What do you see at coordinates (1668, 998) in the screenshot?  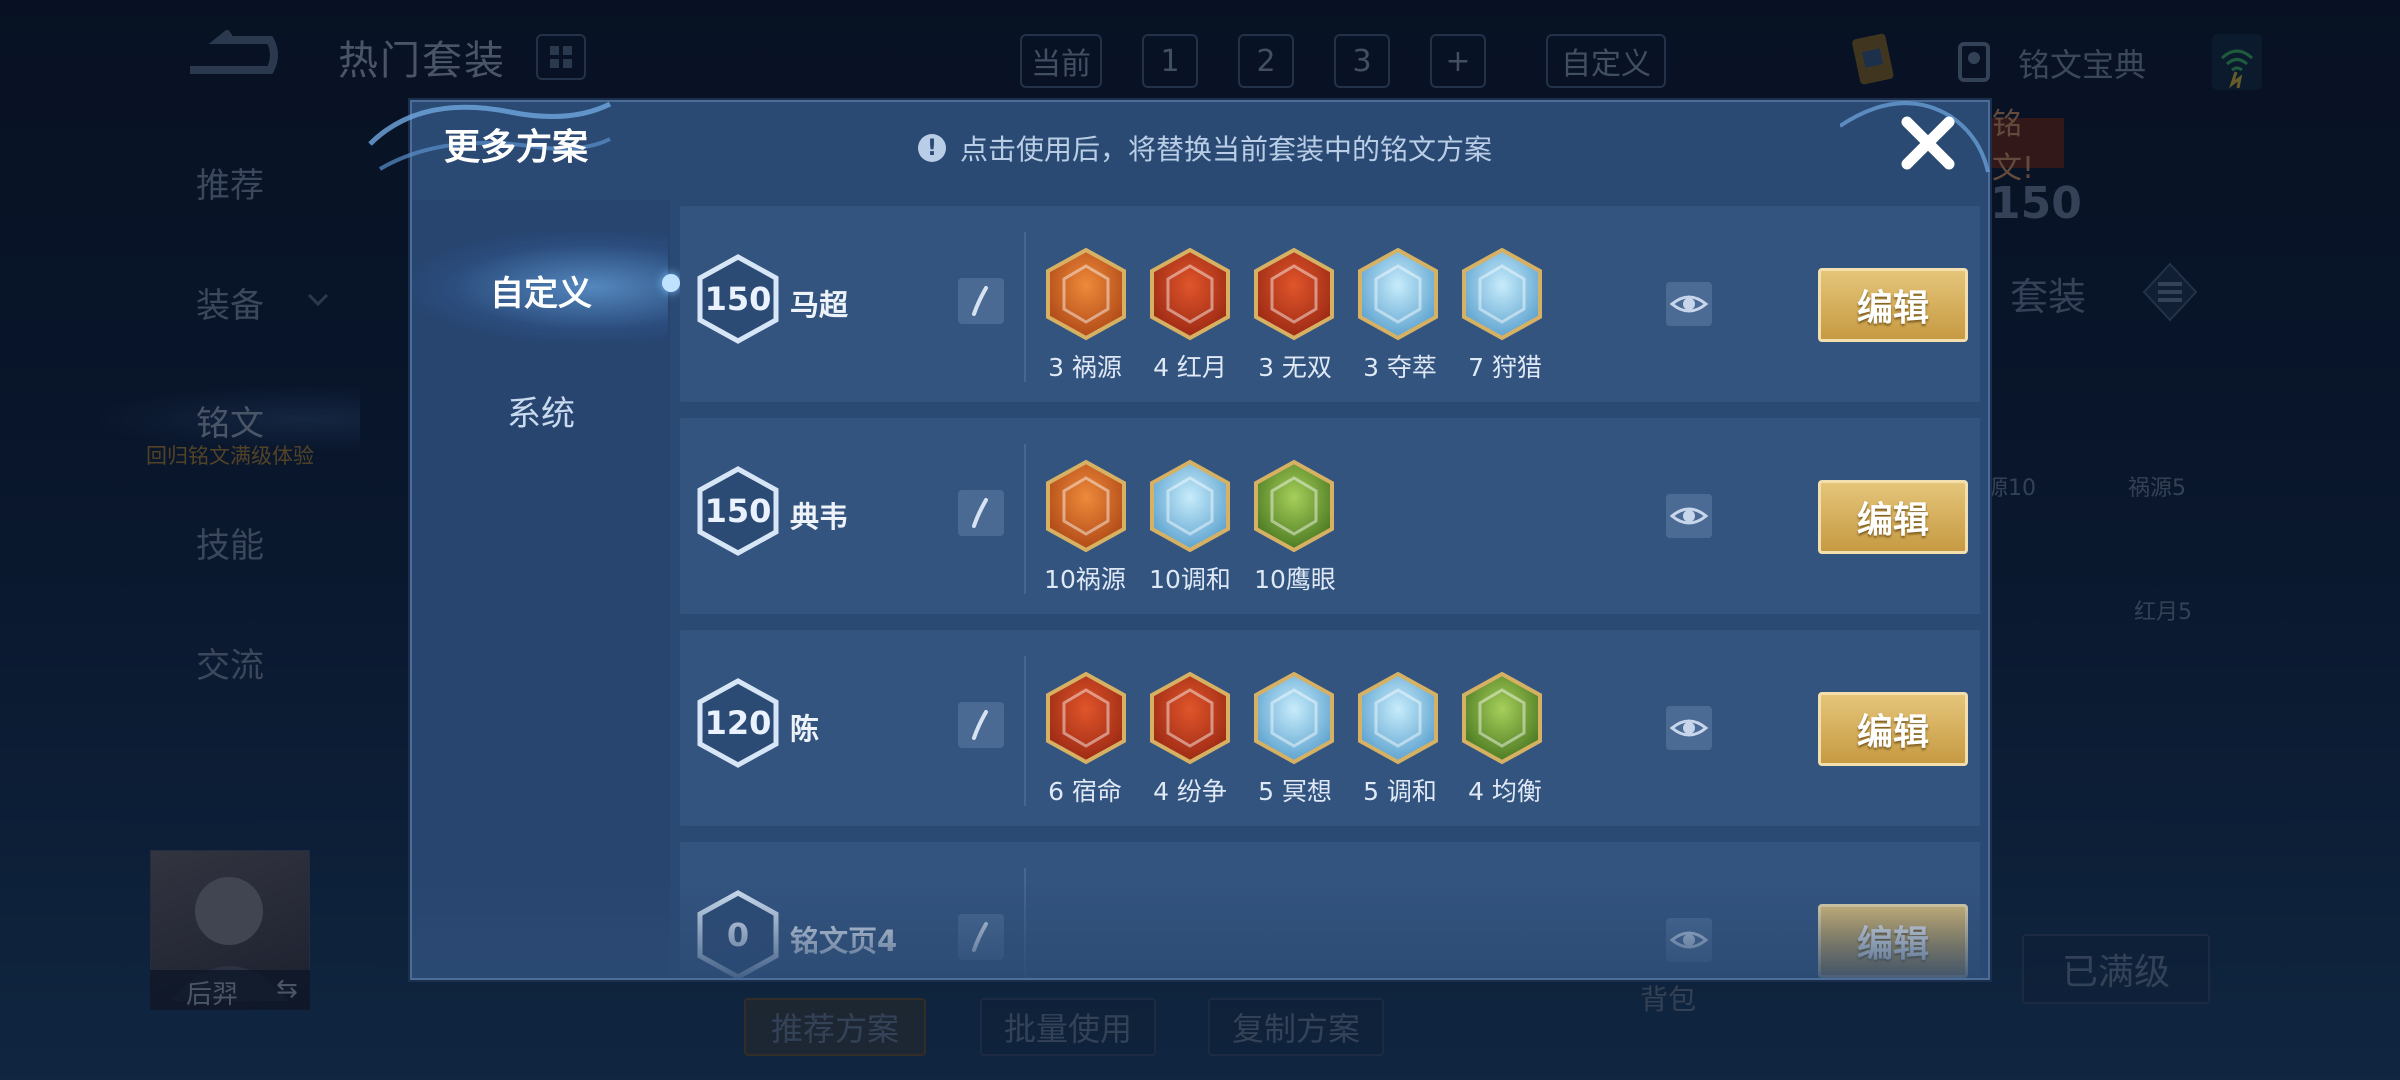 I see `bag-label: 背包` at bounding box center [1668, 998].